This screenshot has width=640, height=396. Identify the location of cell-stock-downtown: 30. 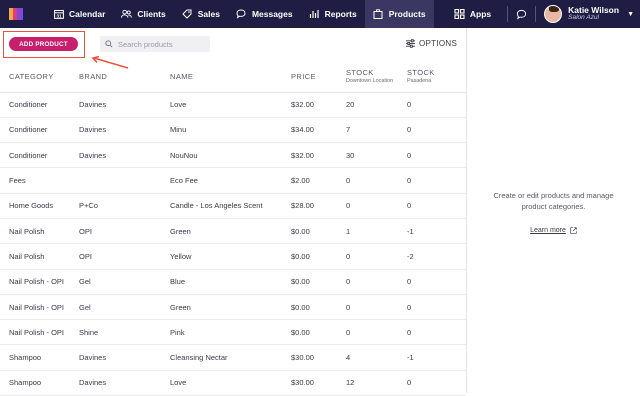
(376, 155).